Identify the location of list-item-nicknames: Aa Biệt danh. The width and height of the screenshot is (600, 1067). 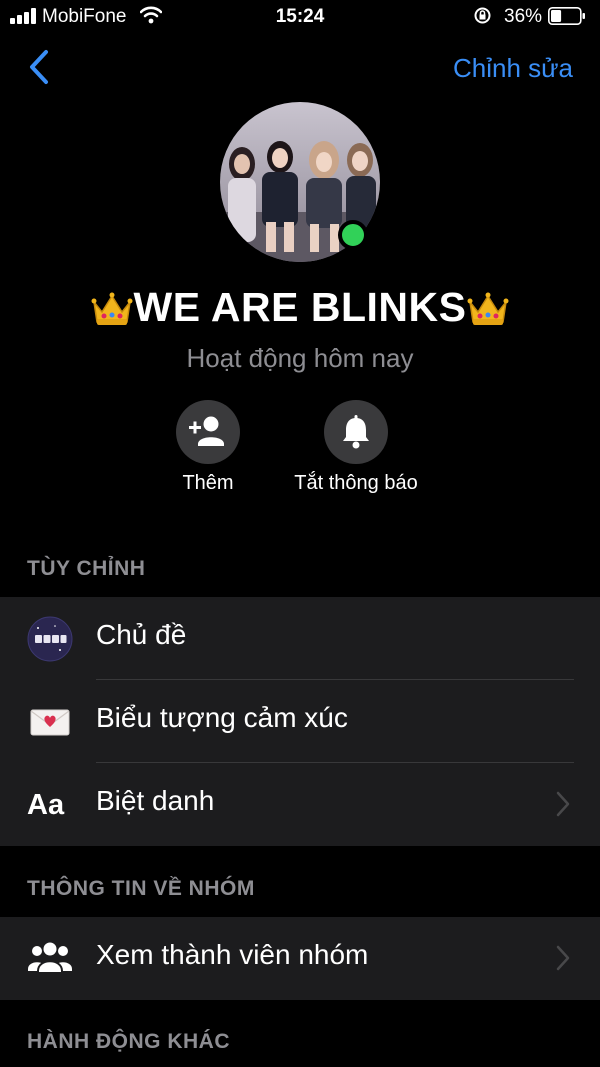
(300, 804).